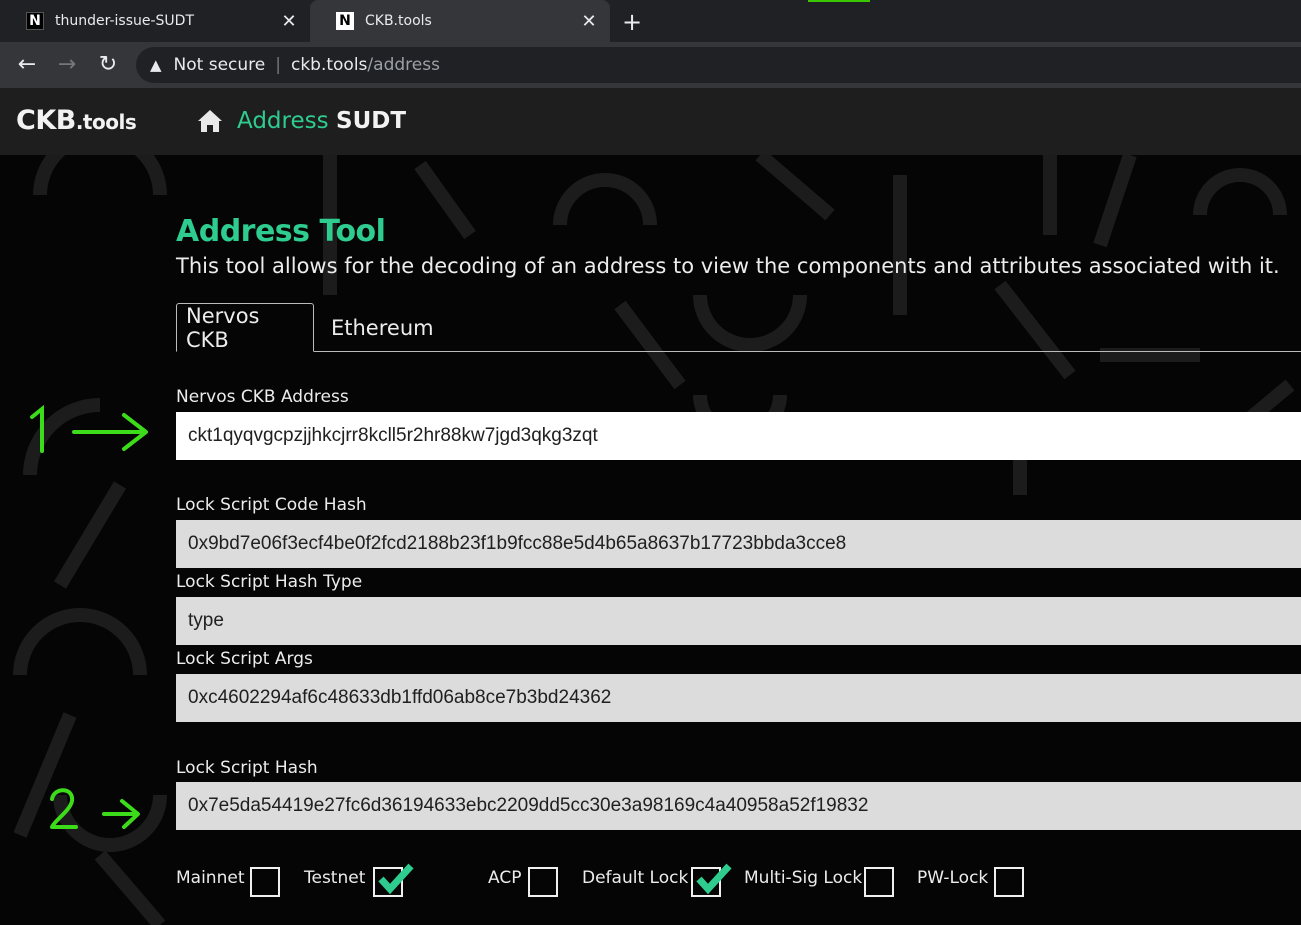 This screenshot has width=1301, height=925. Describe the element at coordinates (718, 65) in the screenshot. I see `address-bar: ▲ Not secure | ckb.tools/address` at that location.